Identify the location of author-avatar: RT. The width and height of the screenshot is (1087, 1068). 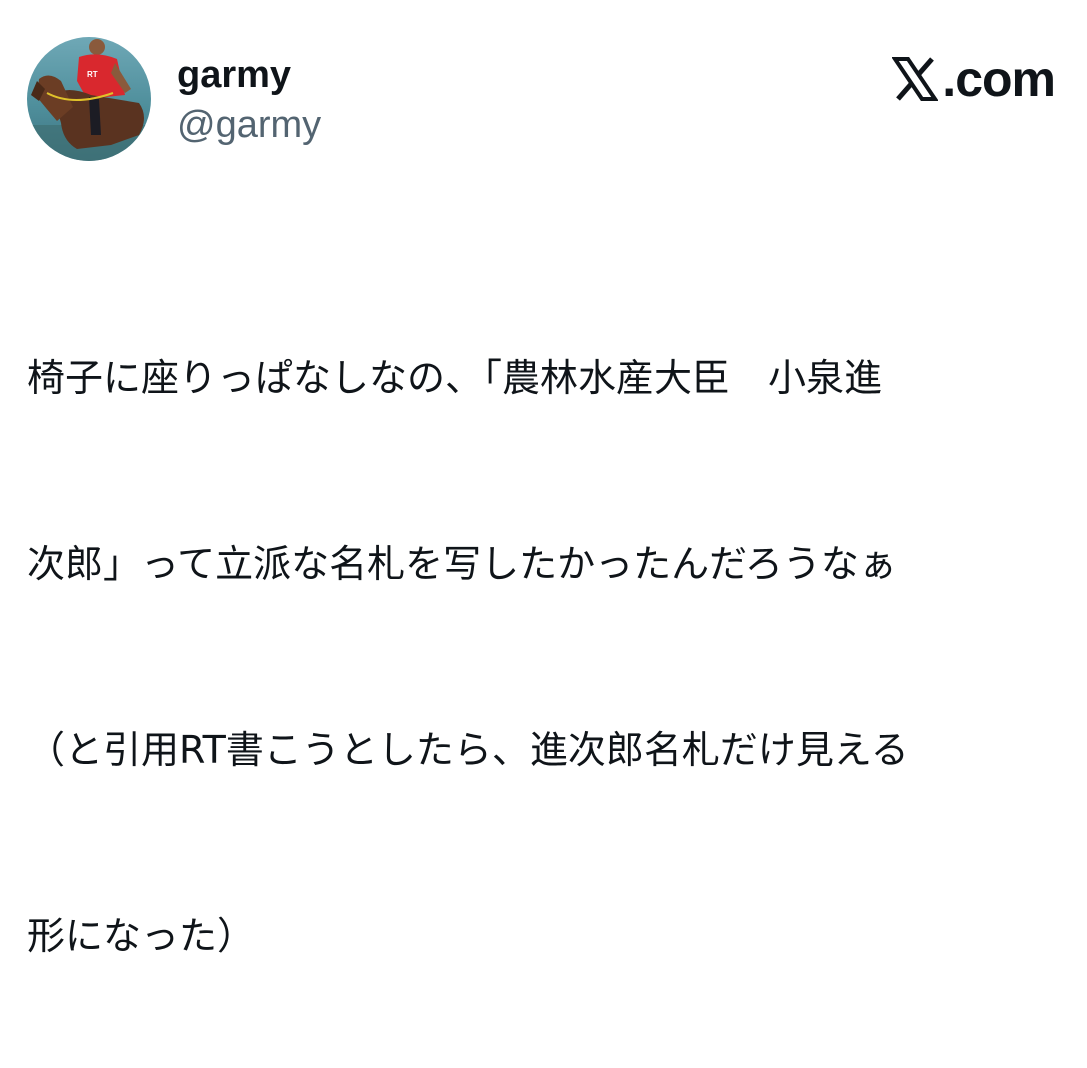
(89, 99).